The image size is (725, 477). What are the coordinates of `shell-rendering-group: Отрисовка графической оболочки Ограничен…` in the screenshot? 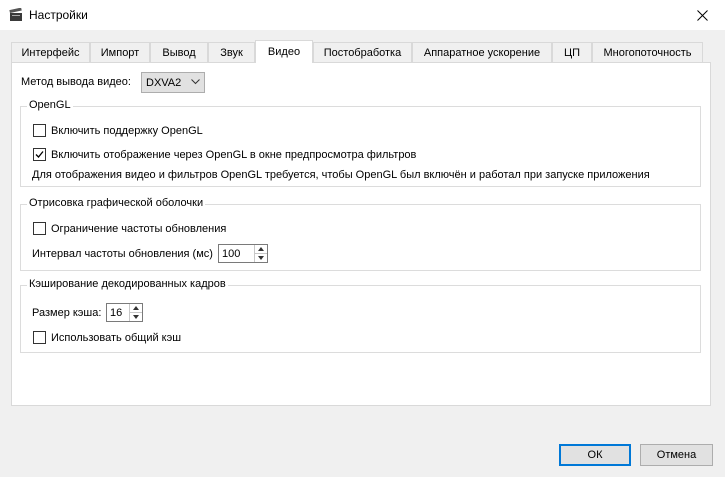 It's located at (360, 234).